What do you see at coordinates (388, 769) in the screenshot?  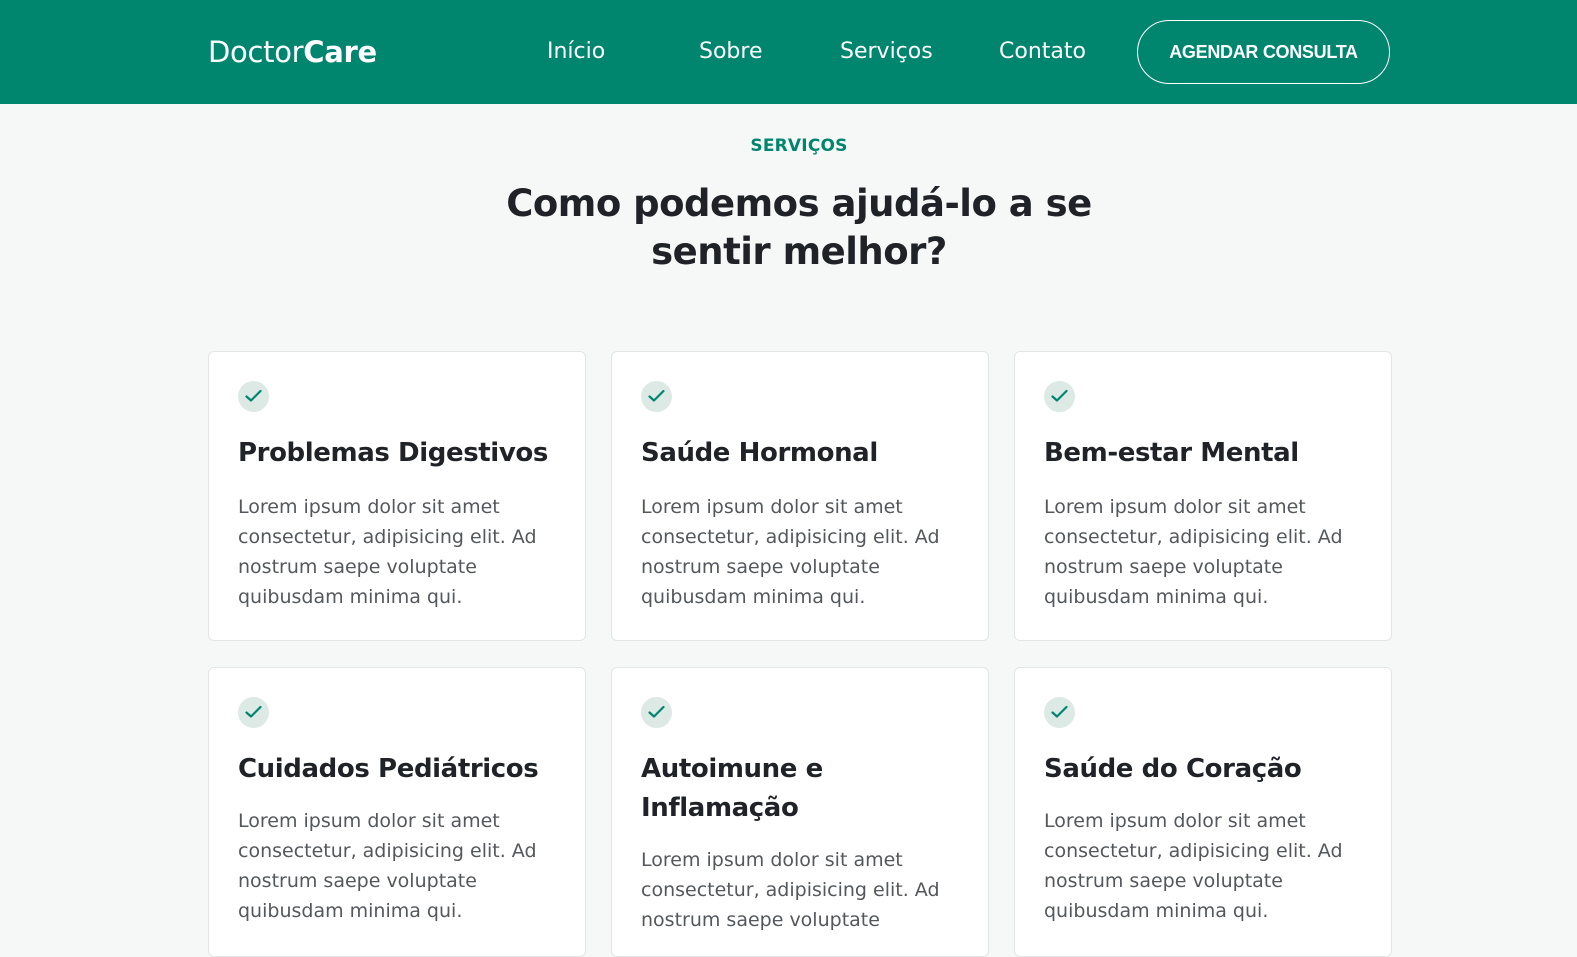 I see `service-card-title: Cuidados Pediátricos` at bounding box center [388, 769].